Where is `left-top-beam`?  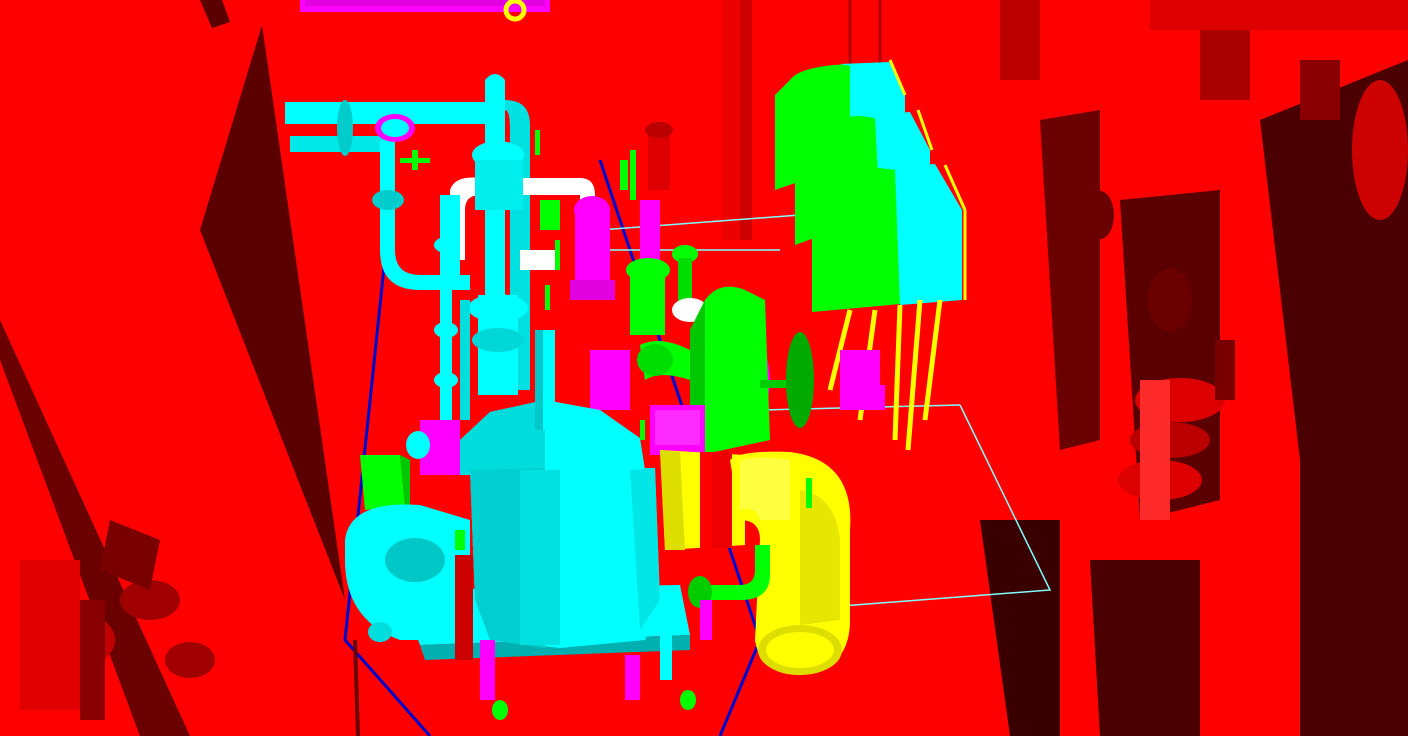
left-top-beam is located at coordinates (115, 15).